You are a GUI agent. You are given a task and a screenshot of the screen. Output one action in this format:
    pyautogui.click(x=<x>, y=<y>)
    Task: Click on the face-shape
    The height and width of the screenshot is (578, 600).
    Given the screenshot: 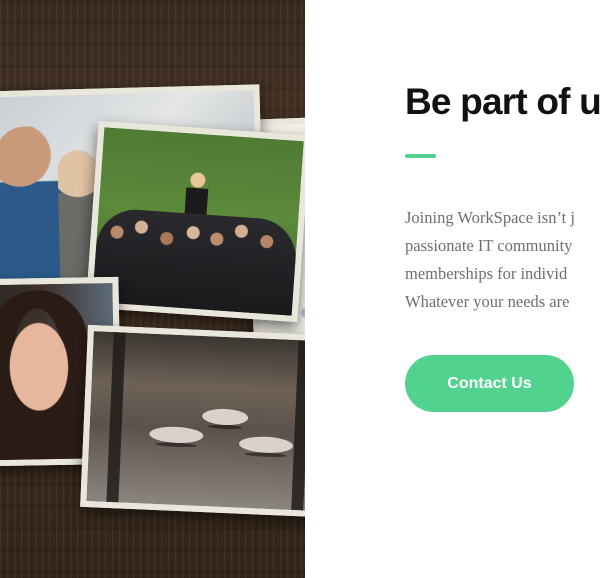 What is the action you would take?
    pyautogui.click(x=39, y=366)
    